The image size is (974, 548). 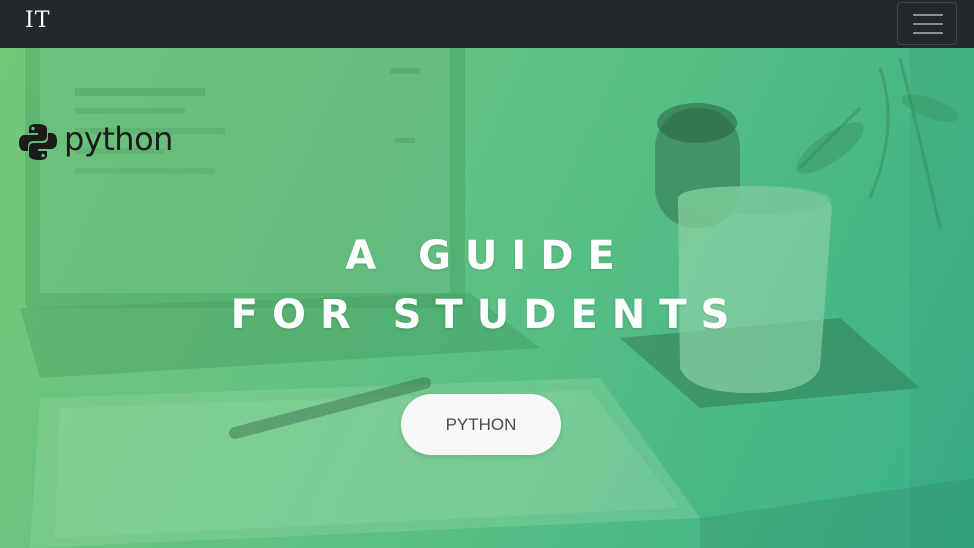 I want to click on top-navbar: IT, so click(x=487, y=24).